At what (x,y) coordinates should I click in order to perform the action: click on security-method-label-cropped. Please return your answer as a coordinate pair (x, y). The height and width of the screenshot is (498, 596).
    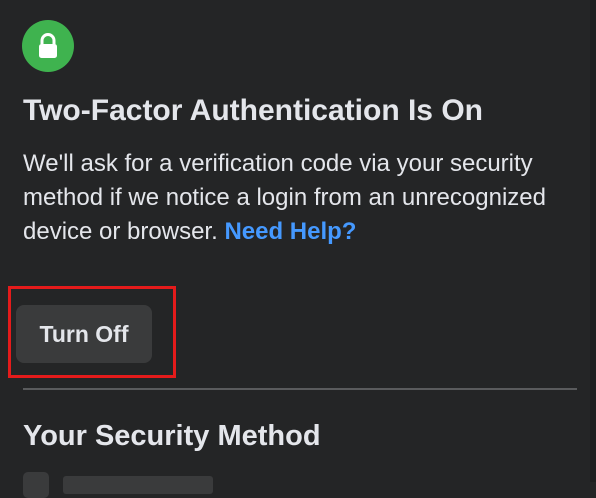
    Looking at the image, I should click on (138, 485).